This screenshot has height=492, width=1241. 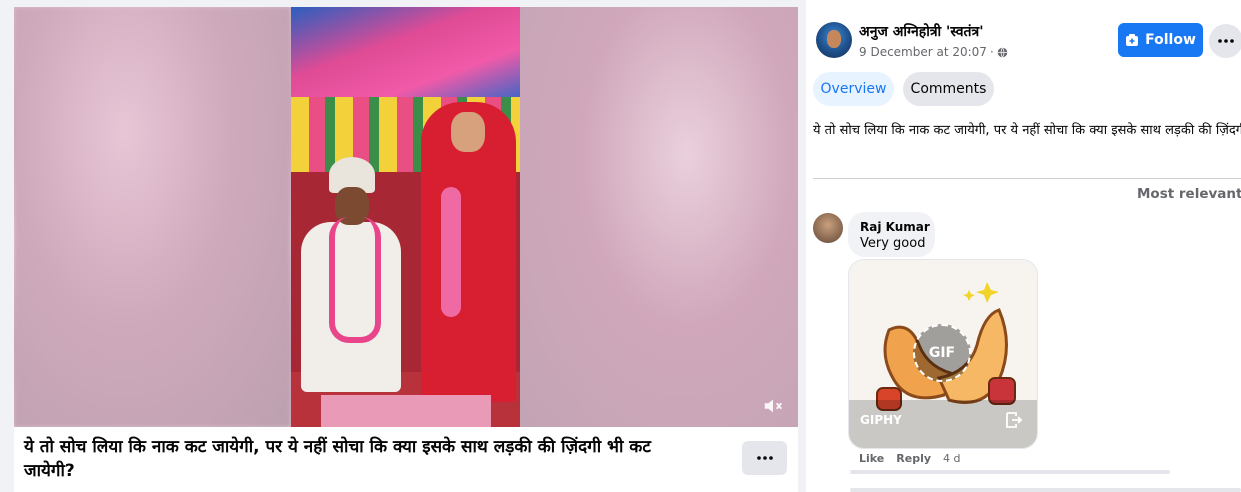 I want to click on comment-timestamp: 4 d, so click(x=951, y=458).